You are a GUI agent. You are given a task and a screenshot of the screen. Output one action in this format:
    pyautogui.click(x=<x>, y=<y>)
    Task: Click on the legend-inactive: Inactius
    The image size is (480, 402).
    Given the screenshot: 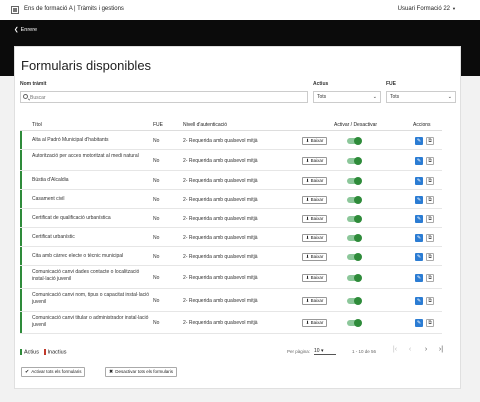 What is the action you would take?
    pyautogui.click(x=57, y=352)
    